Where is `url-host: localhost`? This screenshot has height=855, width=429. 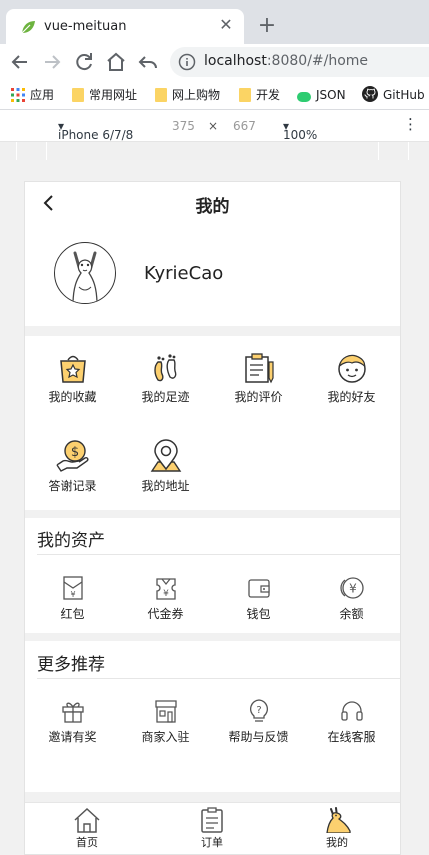
url-host: localhost is located at coordinates (235, 61).